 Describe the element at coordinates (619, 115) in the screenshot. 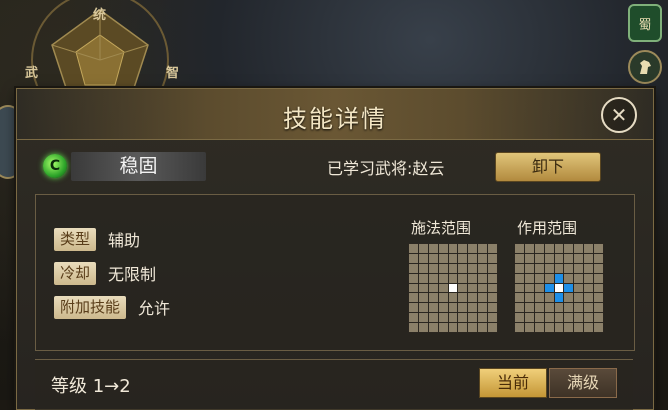

I see `close-button: ✕` at that location.